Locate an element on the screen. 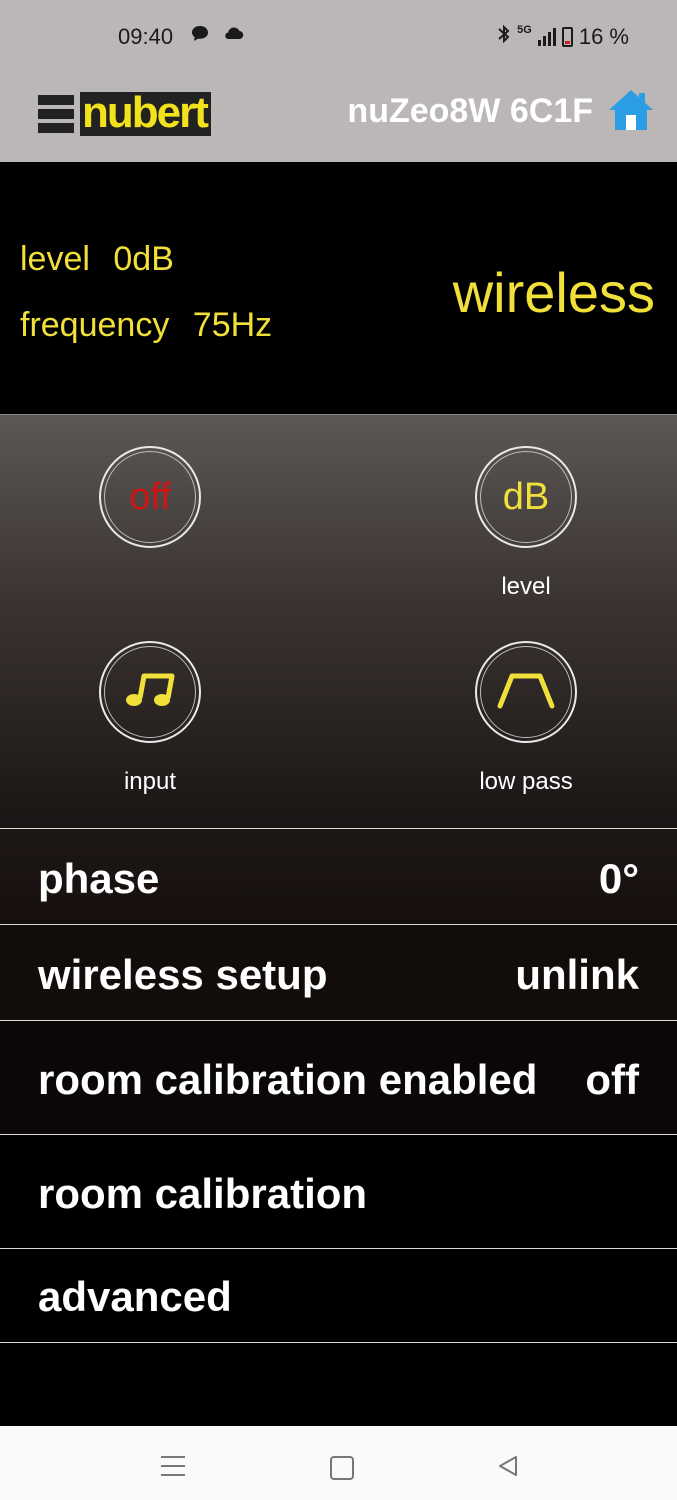  advanced-row: advanced is located at coordinates (338, 1295).